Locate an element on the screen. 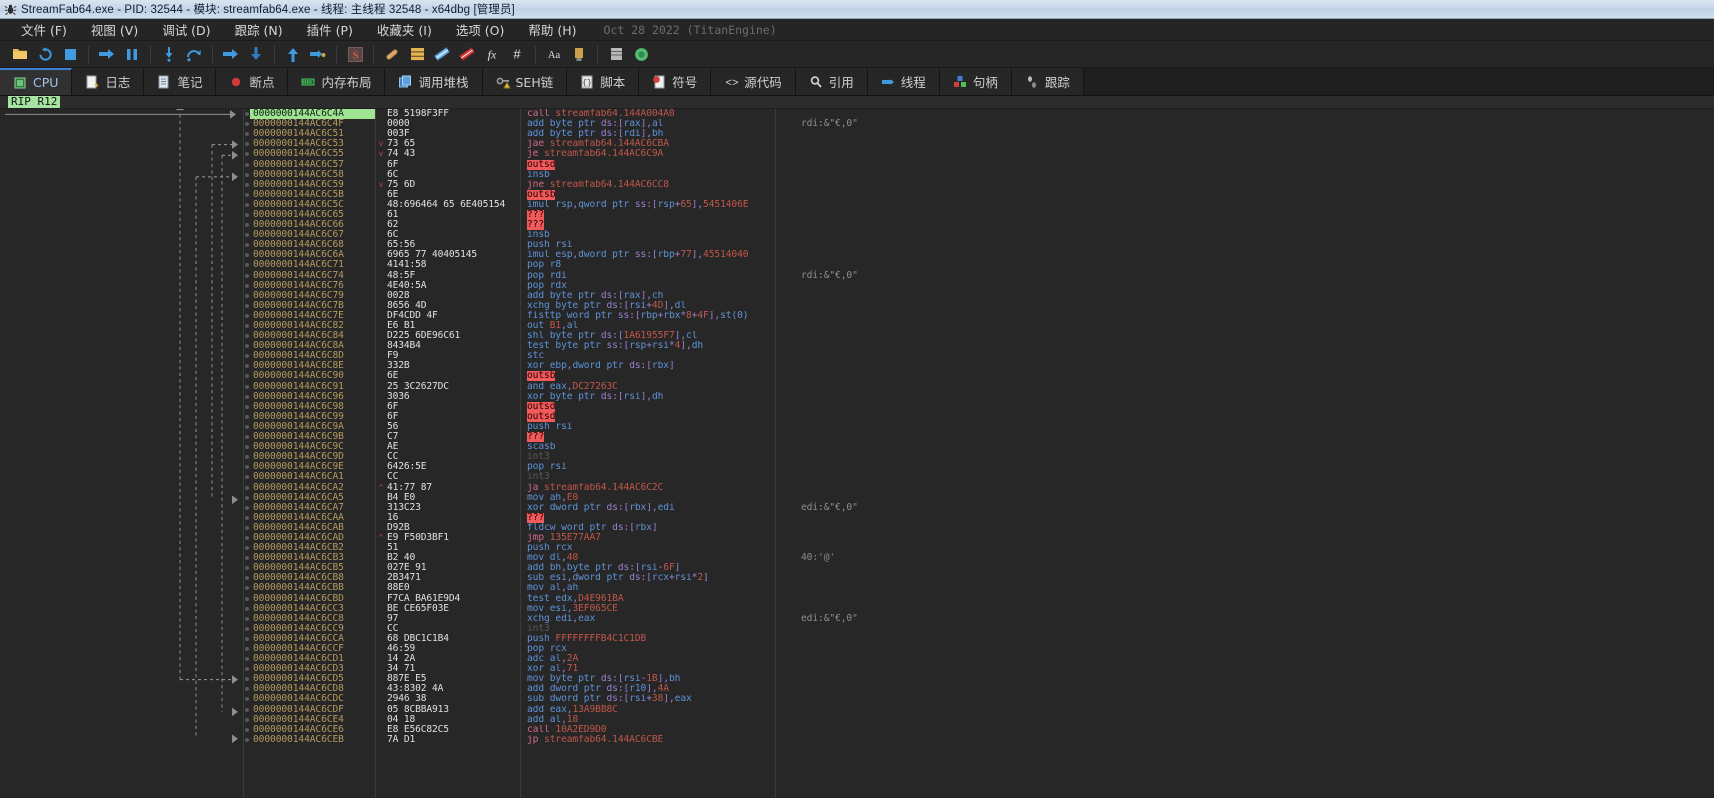 This screenshot has width=1714, height=798. tab-references: 引用 is located at coordinates (831, 81).